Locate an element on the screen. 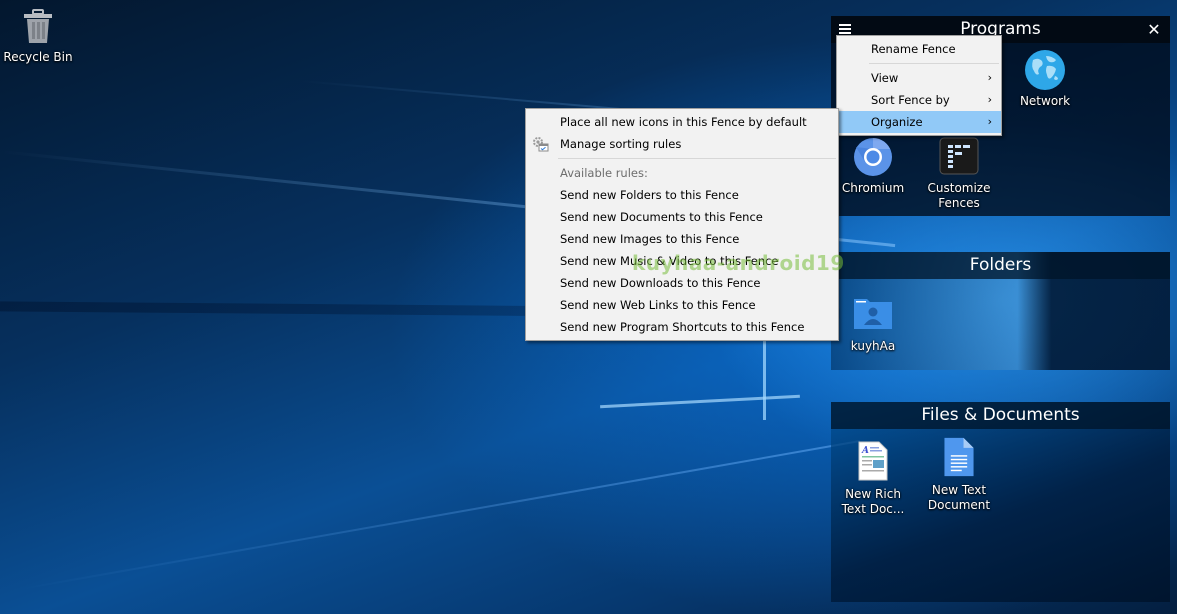 This screenshot has height=614, width=1177. menu-item-rename-fence: Rename Fence is located at coordinates (919, 49).